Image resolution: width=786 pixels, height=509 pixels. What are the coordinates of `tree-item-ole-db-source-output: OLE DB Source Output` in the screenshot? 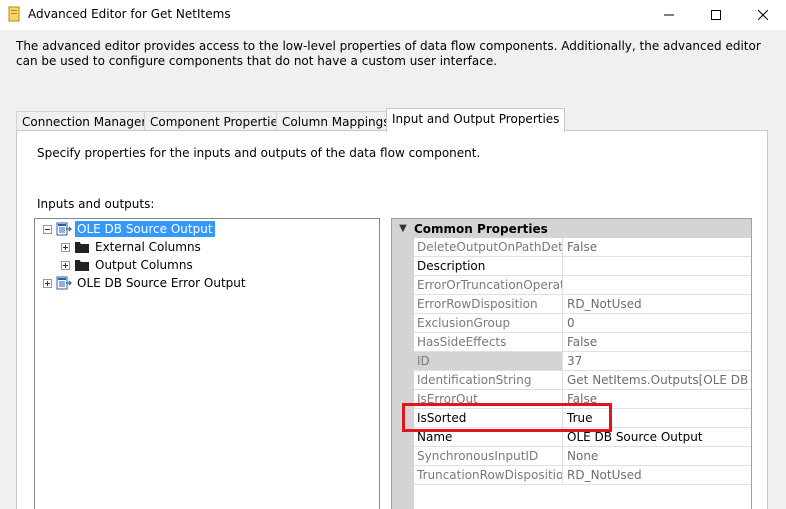 It's located at (129, 229).